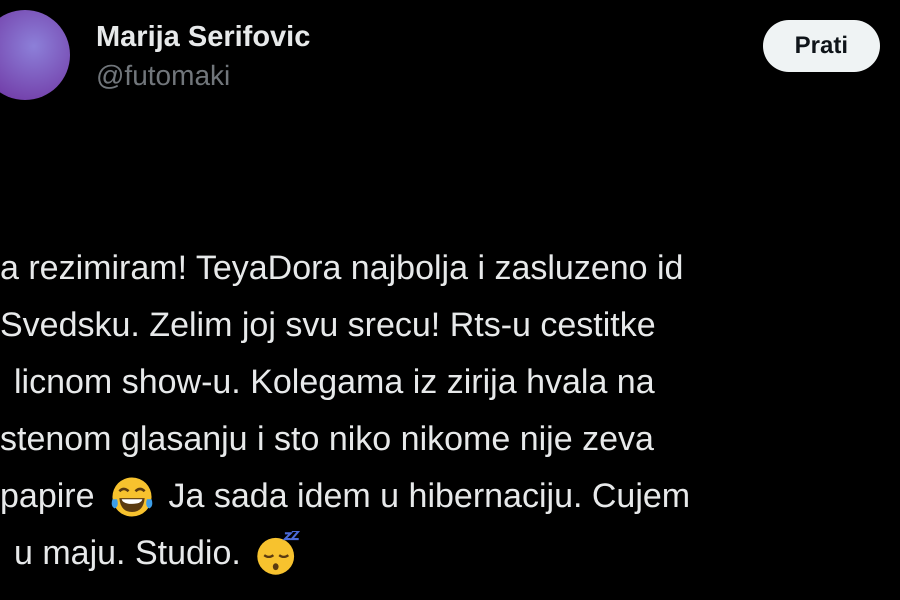 The height and width of the screenshot is (600, 900). What do you see at coordinates (127, 553) in the screenshot?
I see `tweet-text: u maju. Studio.` at bounding box center [127, 553].